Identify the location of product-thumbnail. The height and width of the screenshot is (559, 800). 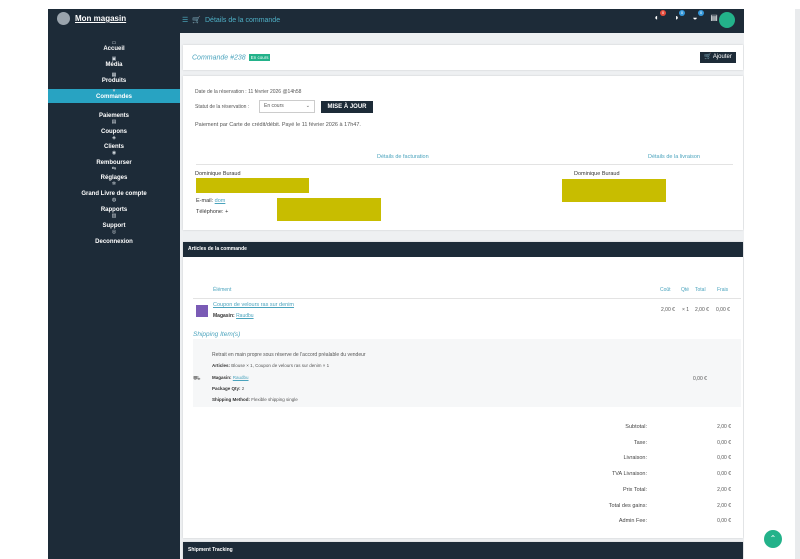
(202, 311).